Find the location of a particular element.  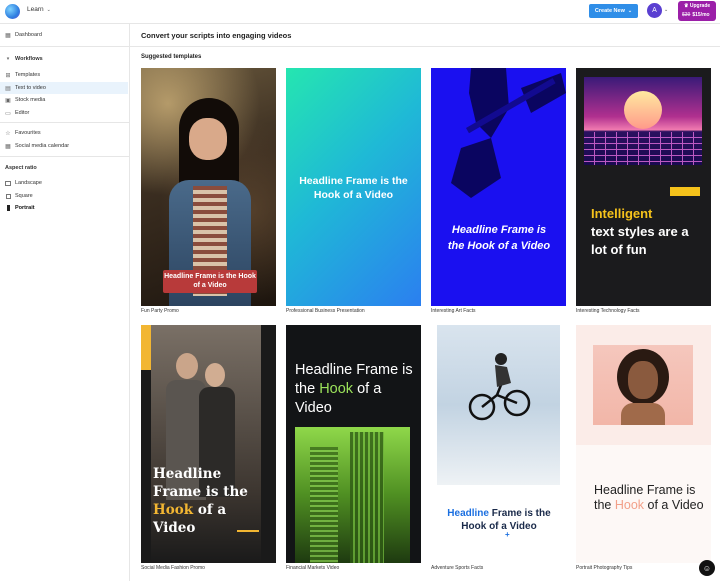

buildings-image is located at coordinates (352, 495).